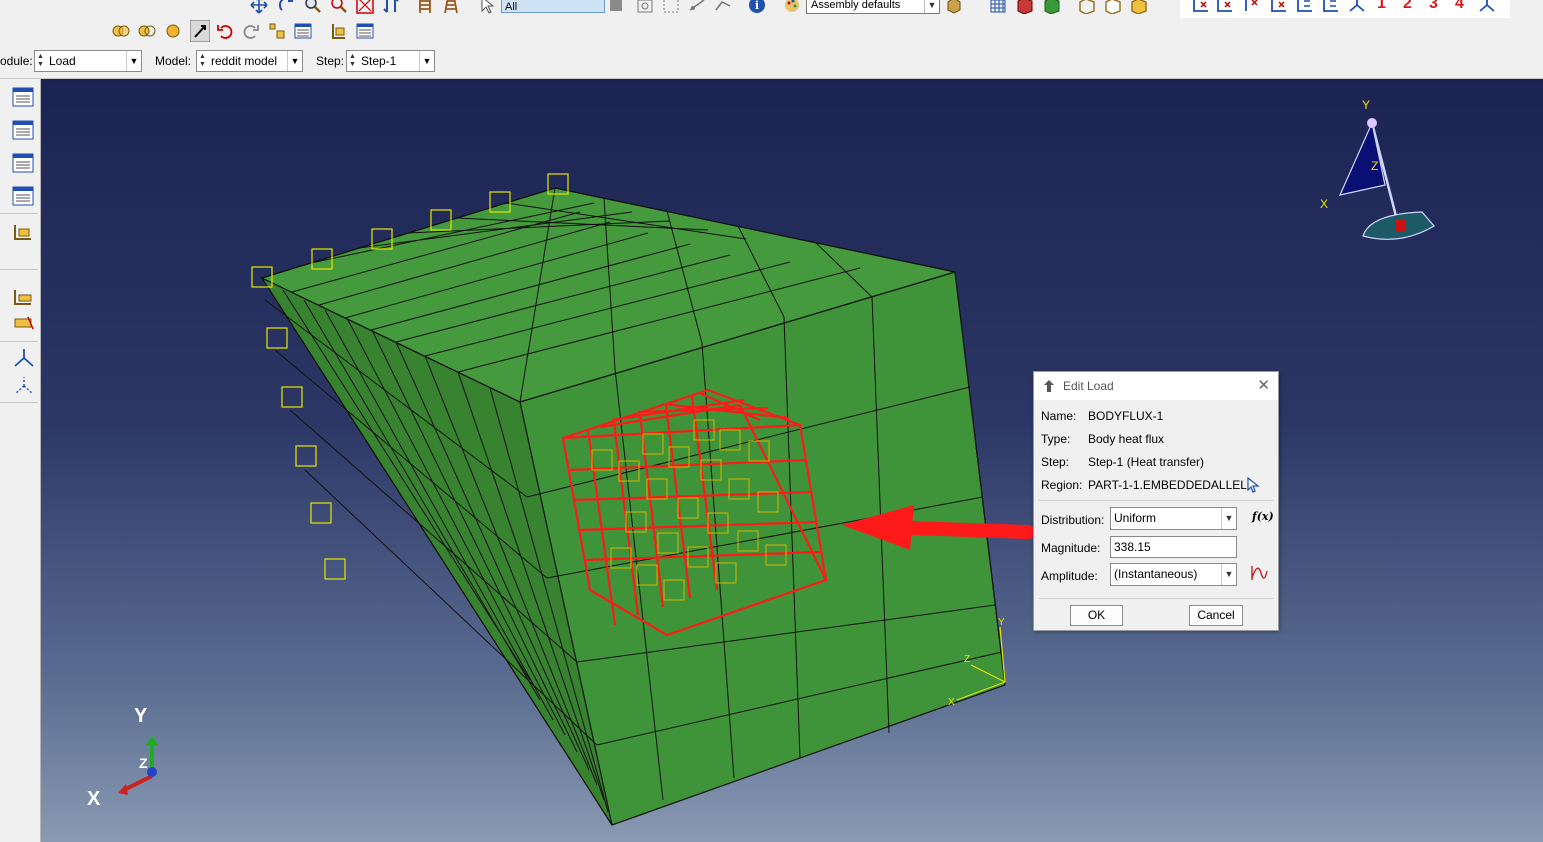  I want to click on function-editor-button: f(x), so click(1263, 516).